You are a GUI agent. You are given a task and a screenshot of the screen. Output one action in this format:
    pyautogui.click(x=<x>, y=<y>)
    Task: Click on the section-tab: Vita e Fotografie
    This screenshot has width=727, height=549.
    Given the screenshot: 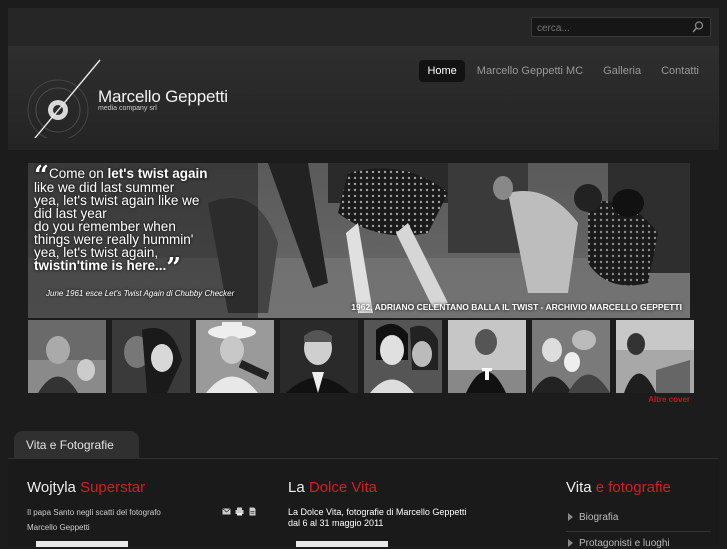 What is the action you would take?
    pyautogui.click(x=76, y=444)
    